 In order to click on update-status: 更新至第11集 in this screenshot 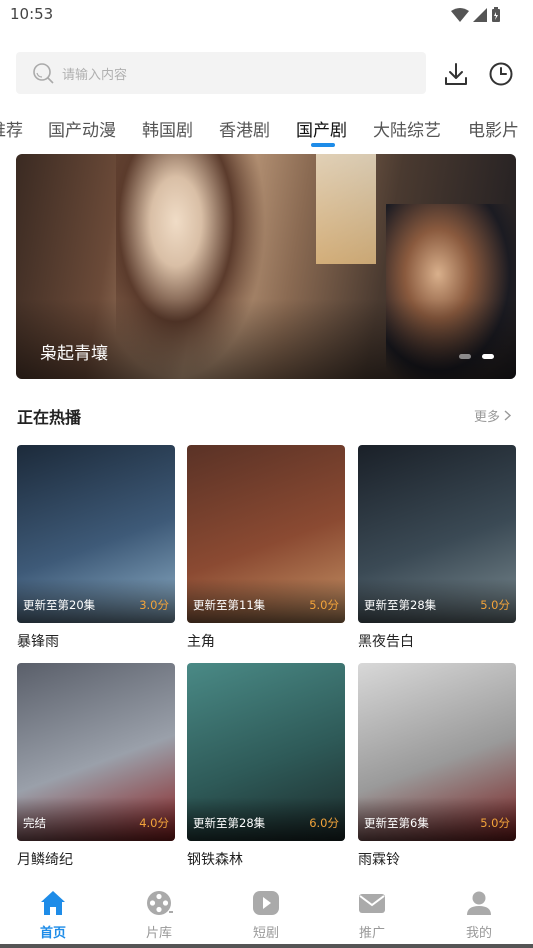, I will do `click(229, 605)`.